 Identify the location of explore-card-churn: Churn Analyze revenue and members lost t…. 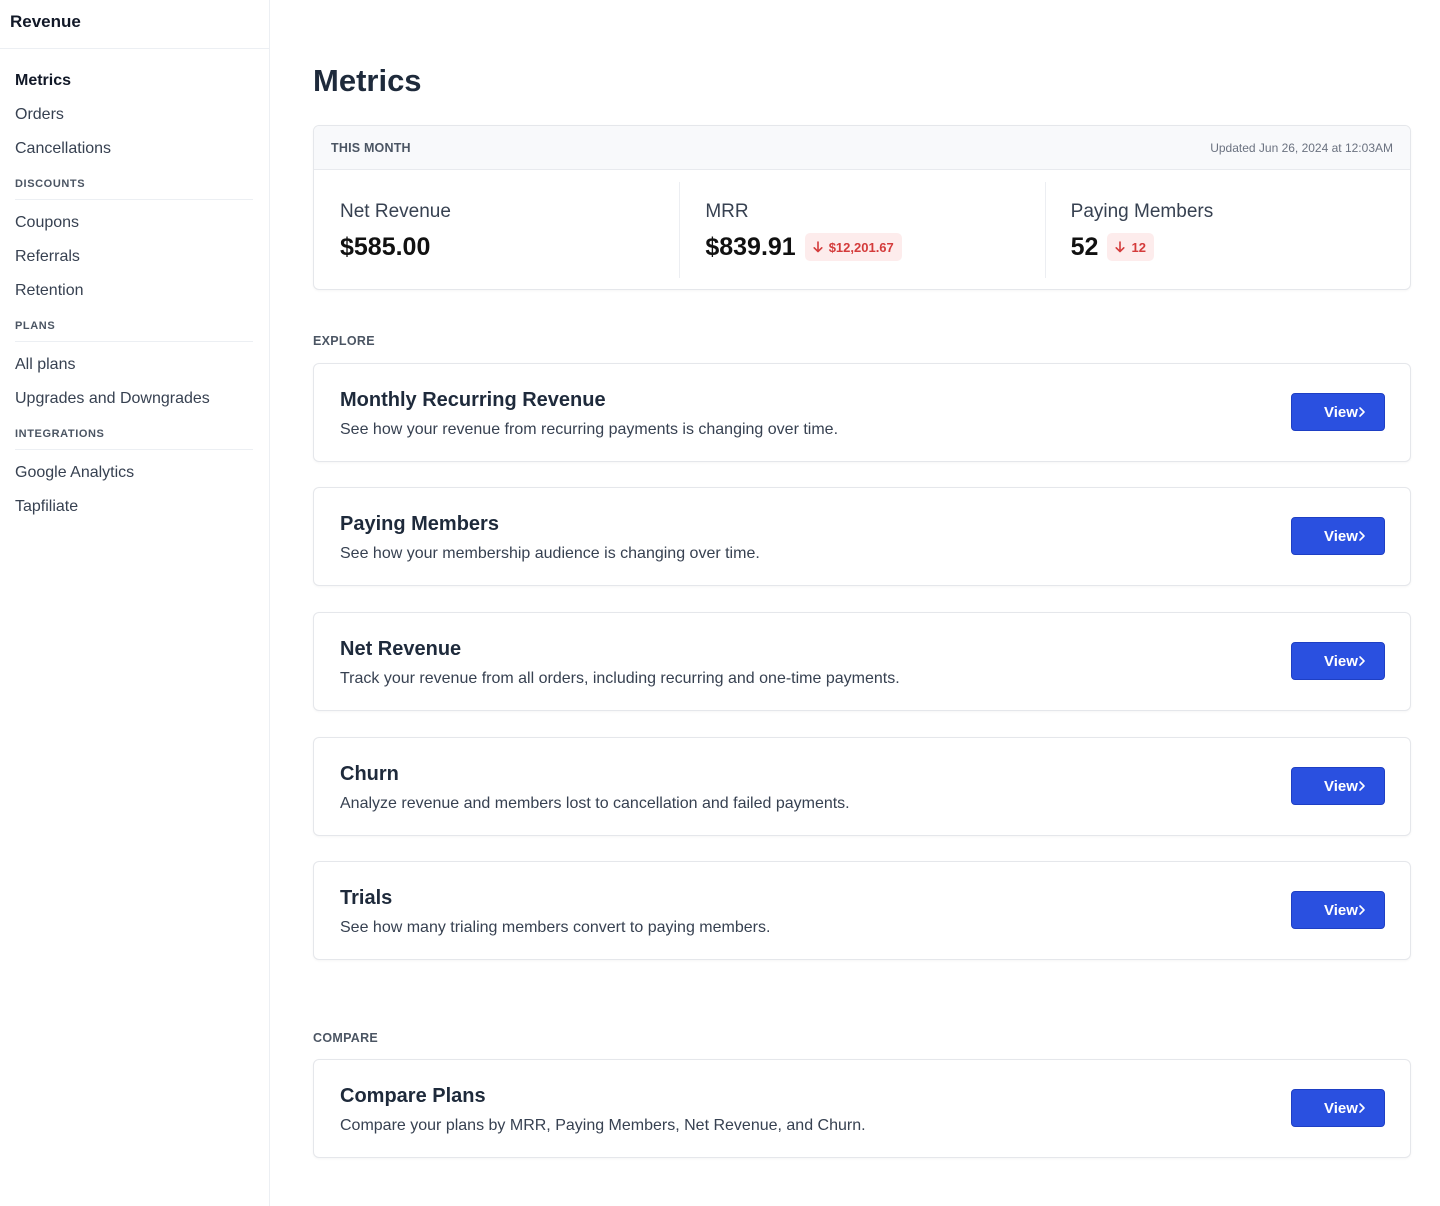
(862, 786).